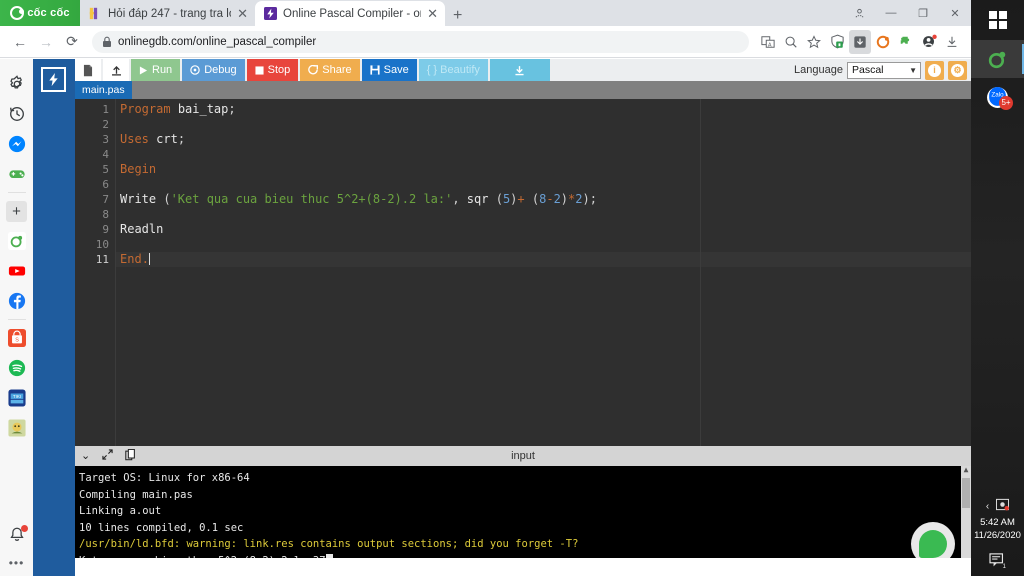 The height and width of the screenshot is (576, 1024). I want to click on language-select: Pascal ▼, so click(884, 70).